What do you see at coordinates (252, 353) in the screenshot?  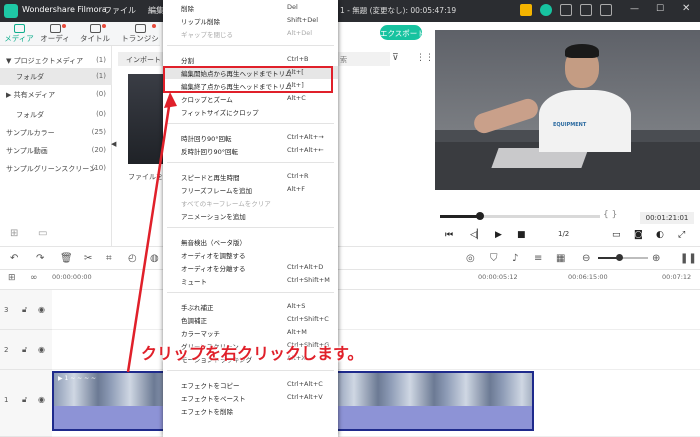 I see `annotation-text: クリップを右クリックします。` at bounding box center [252, 353].